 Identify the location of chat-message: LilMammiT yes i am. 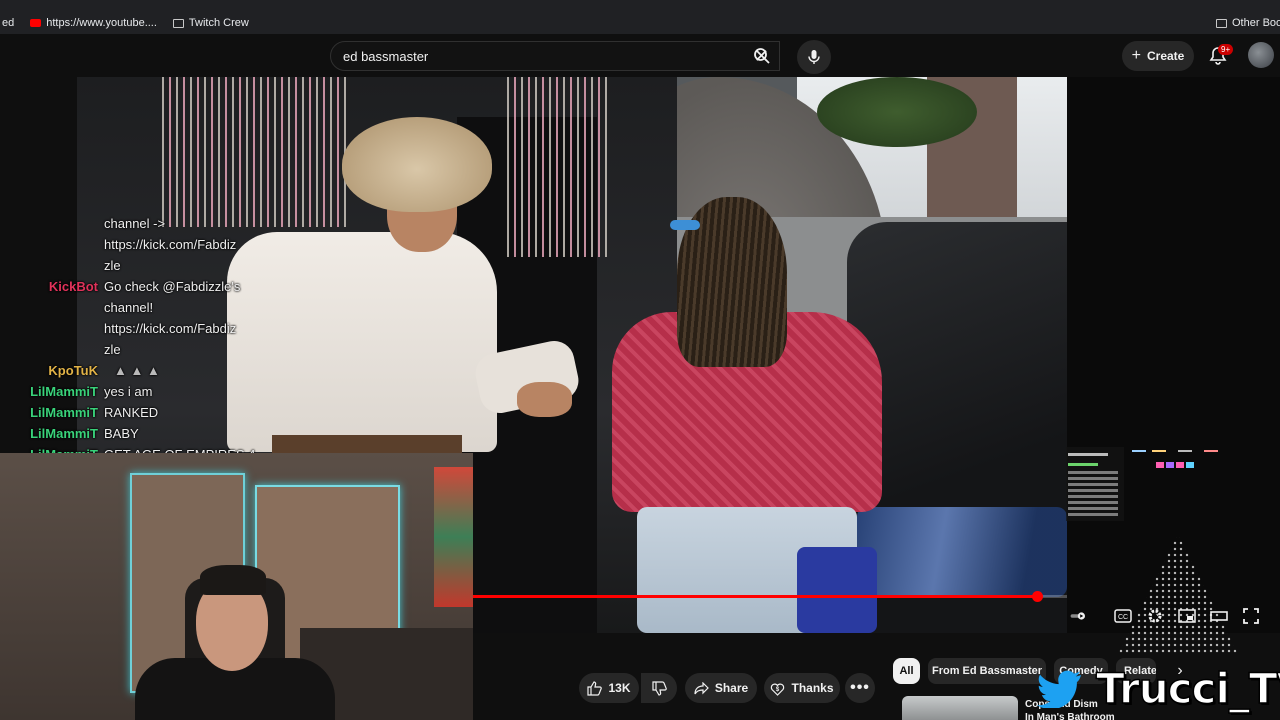
(86, 391).